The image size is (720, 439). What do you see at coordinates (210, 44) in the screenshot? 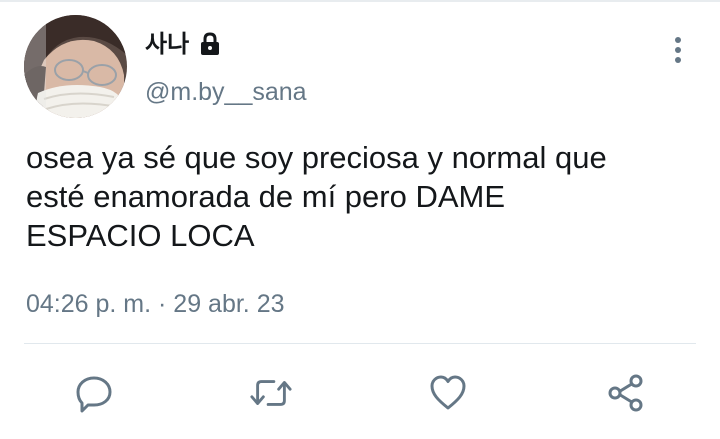
I see `lock-icon` at bounding box center [210, 44].